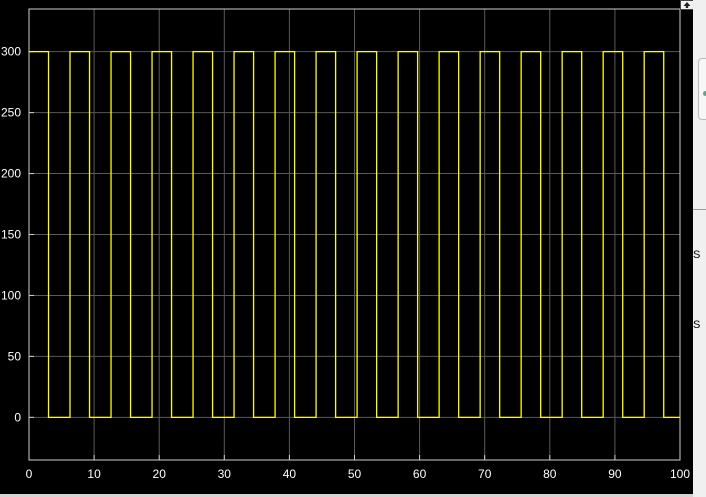 This screenshot has width=706, height=497. I want to click on x-tick-label: 70, so click(485, 474).